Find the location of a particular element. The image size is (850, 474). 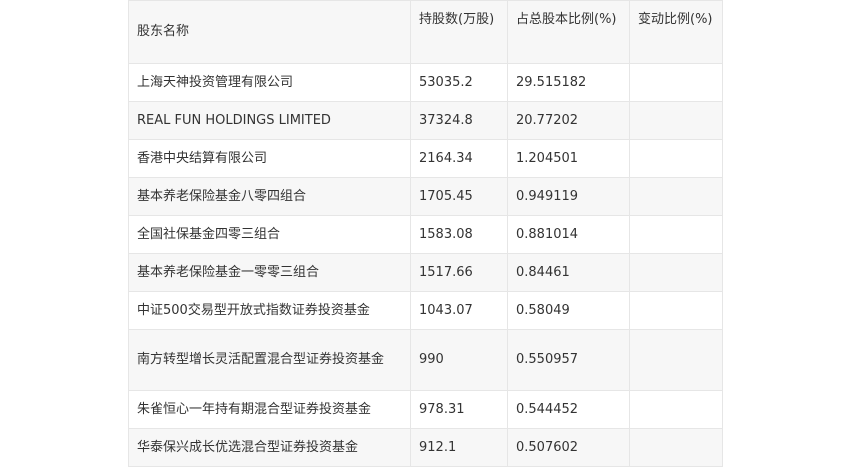

cell-ratio: 0.881014 is located at coordinates (568, 234).